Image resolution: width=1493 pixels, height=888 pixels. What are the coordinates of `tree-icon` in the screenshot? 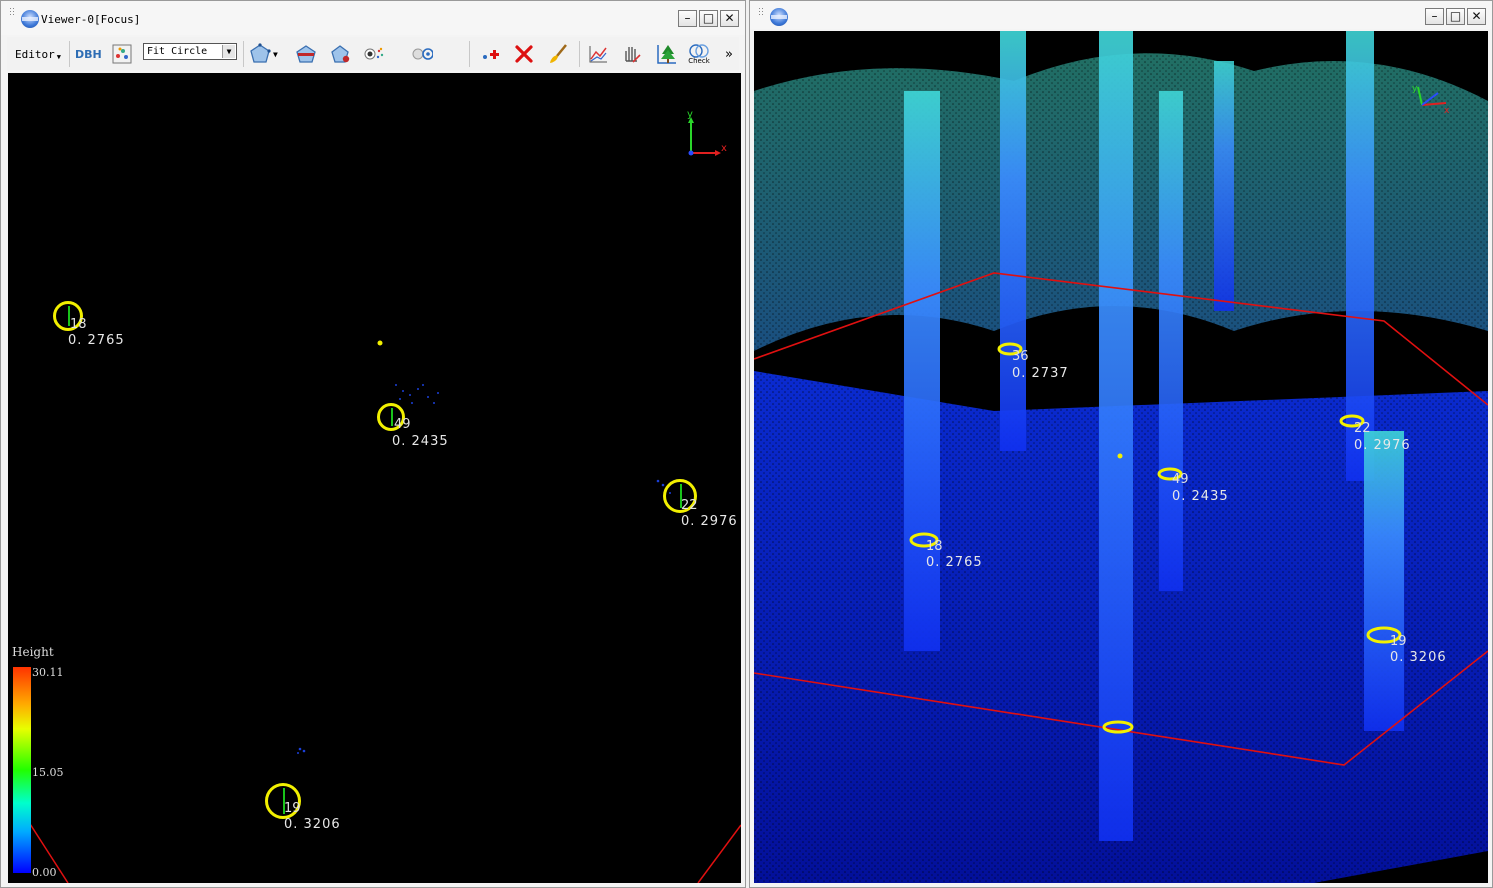 It's located at (666, 54).